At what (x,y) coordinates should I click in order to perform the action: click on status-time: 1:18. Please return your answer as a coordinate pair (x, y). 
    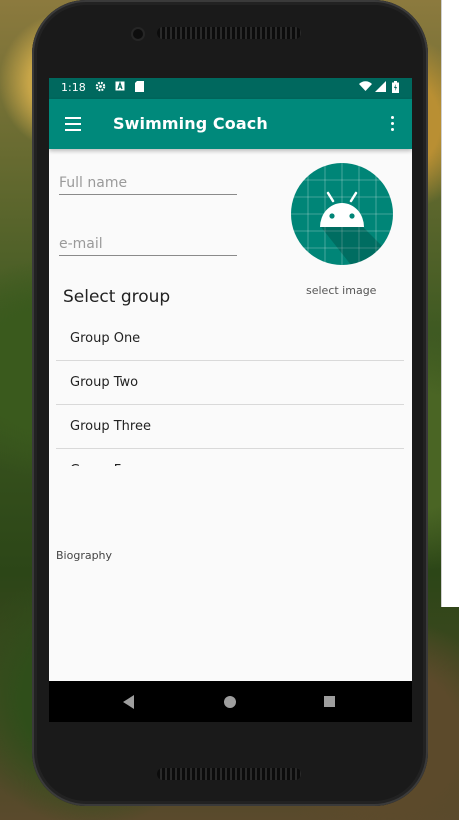
    Looking at the image, I should click on (73, 87).